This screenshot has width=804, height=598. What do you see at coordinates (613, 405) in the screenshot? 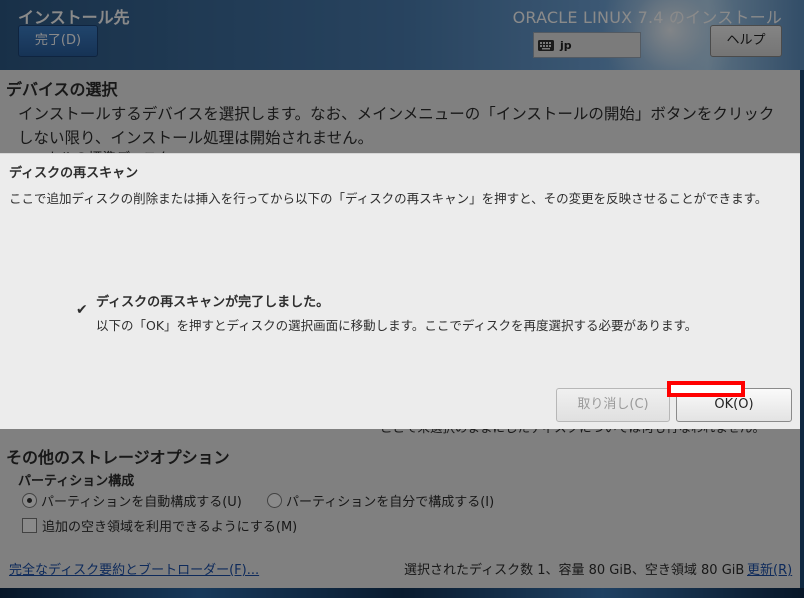
I see `cancel-button: 取り消し(C)` at bounding box center [613, 405].